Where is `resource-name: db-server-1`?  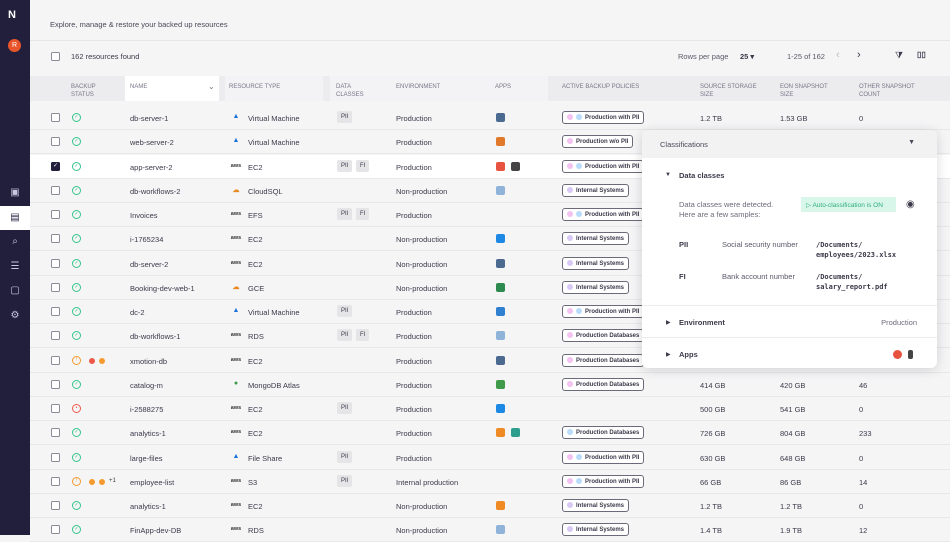
resource-name: db-server-1 is located at coordinates (149, 118).